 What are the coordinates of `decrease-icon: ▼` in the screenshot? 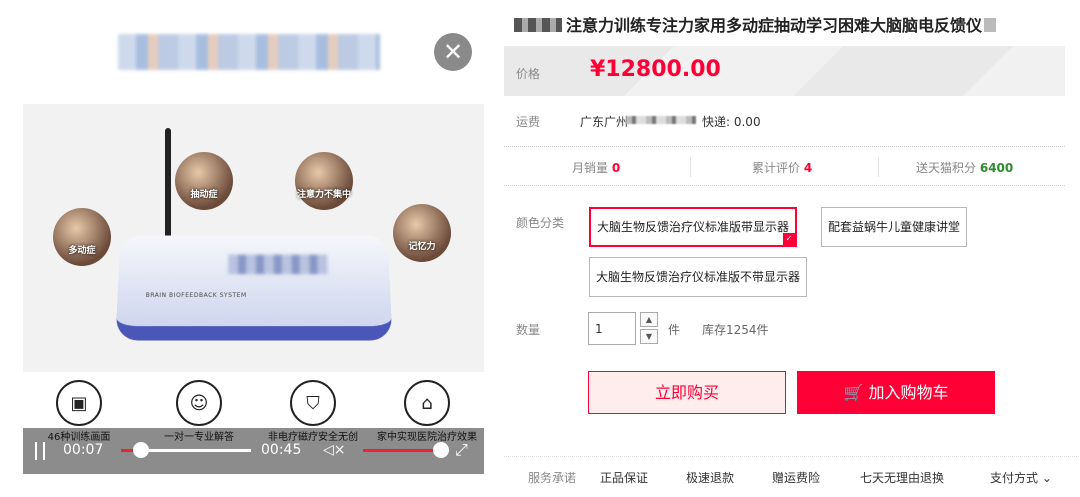 It's located at (649, 336).